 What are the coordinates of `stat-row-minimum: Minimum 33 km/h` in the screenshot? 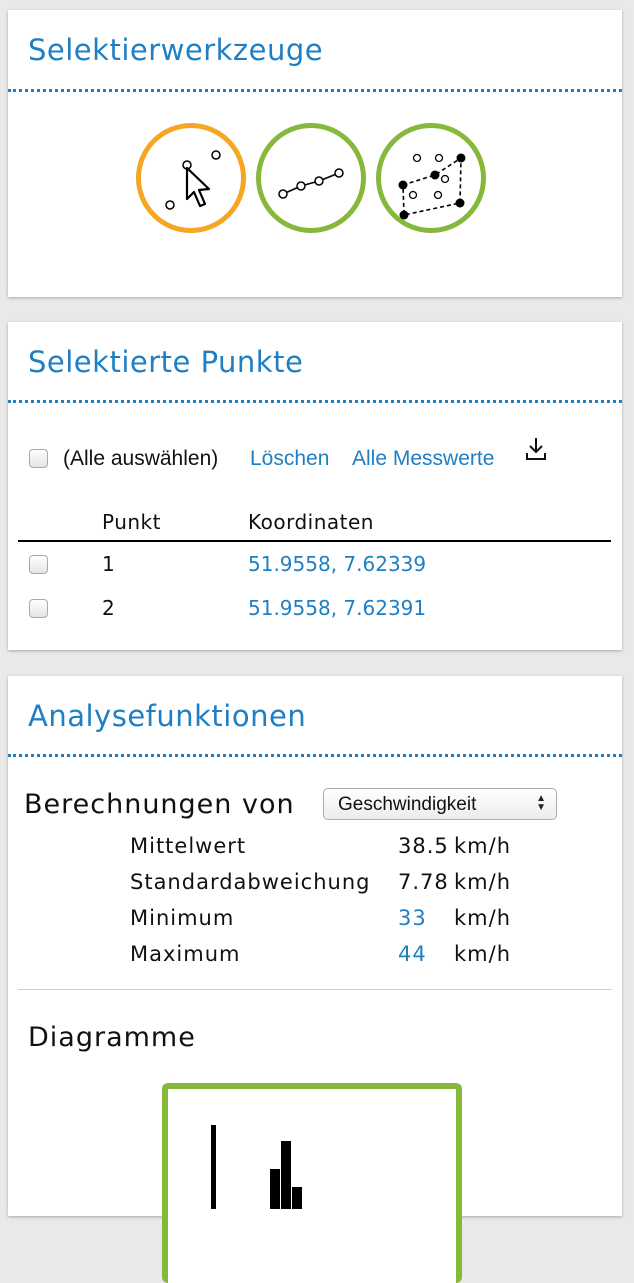 It's located at (315, 921).